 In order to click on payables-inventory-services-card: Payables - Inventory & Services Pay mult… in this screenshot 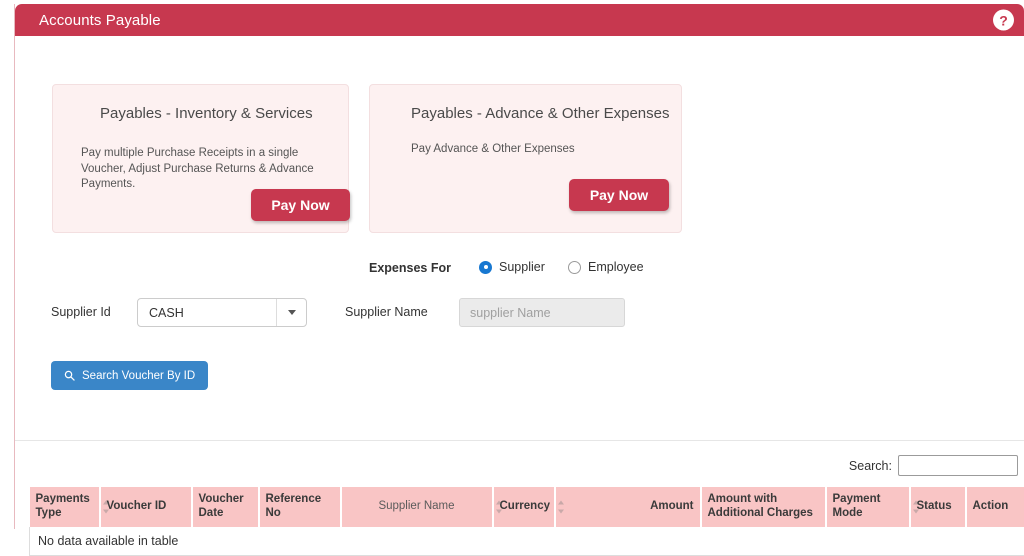, I will do `click(200, 158)`.